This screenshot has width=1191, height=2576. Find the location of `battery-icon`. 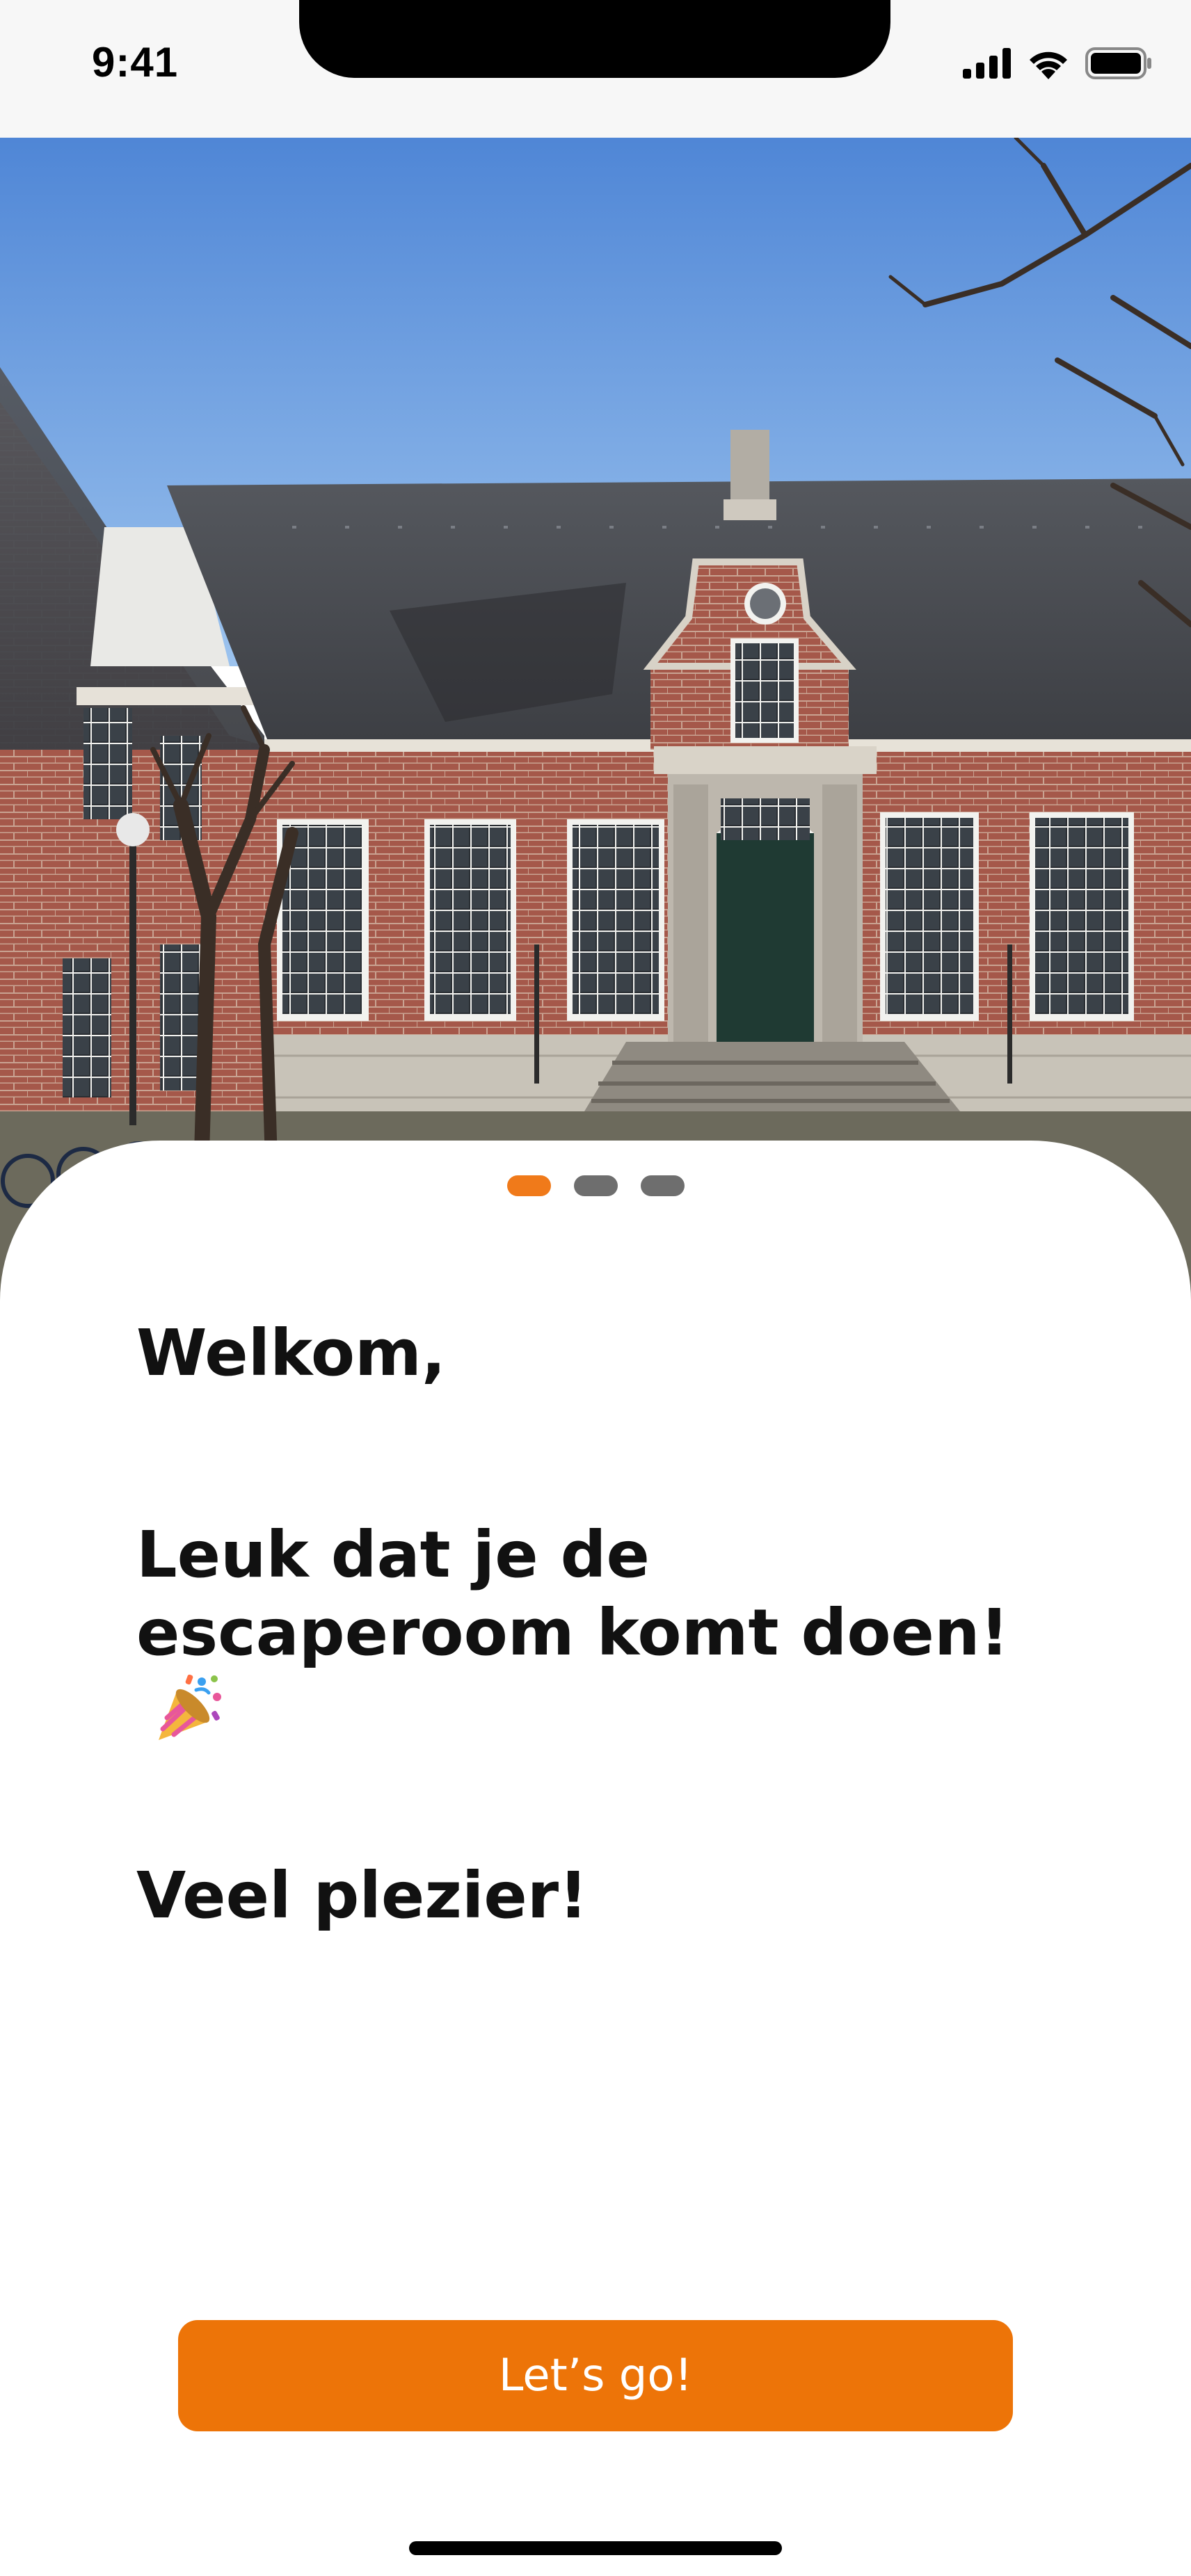

battery-icon is located at coordinates (1118, 63).